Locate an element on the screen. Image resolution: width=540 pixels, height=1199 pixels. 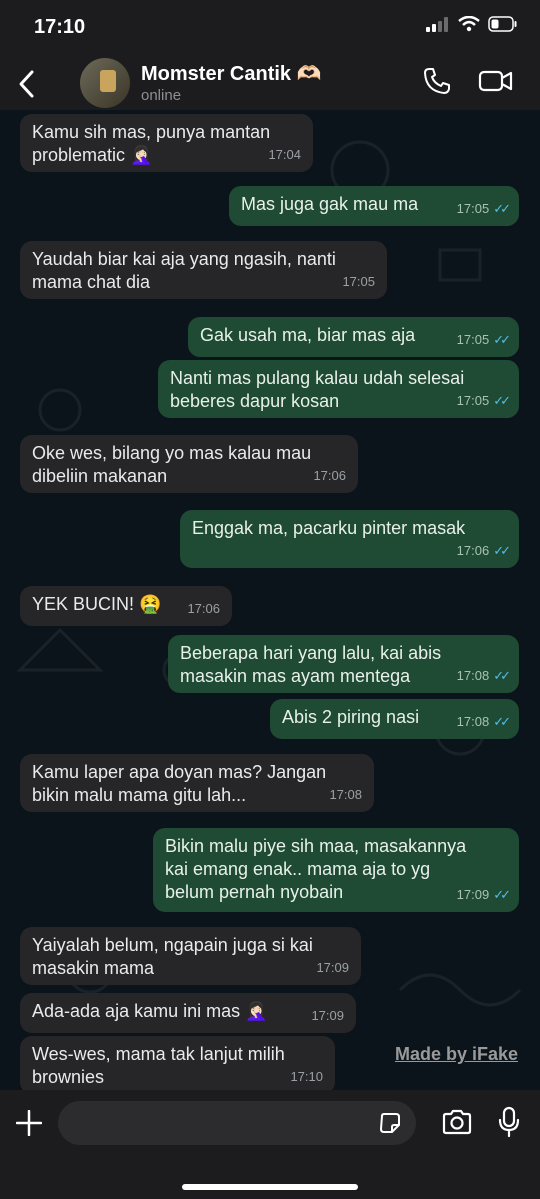
message-time: 17:10 is located at coordinates (306, 1076).